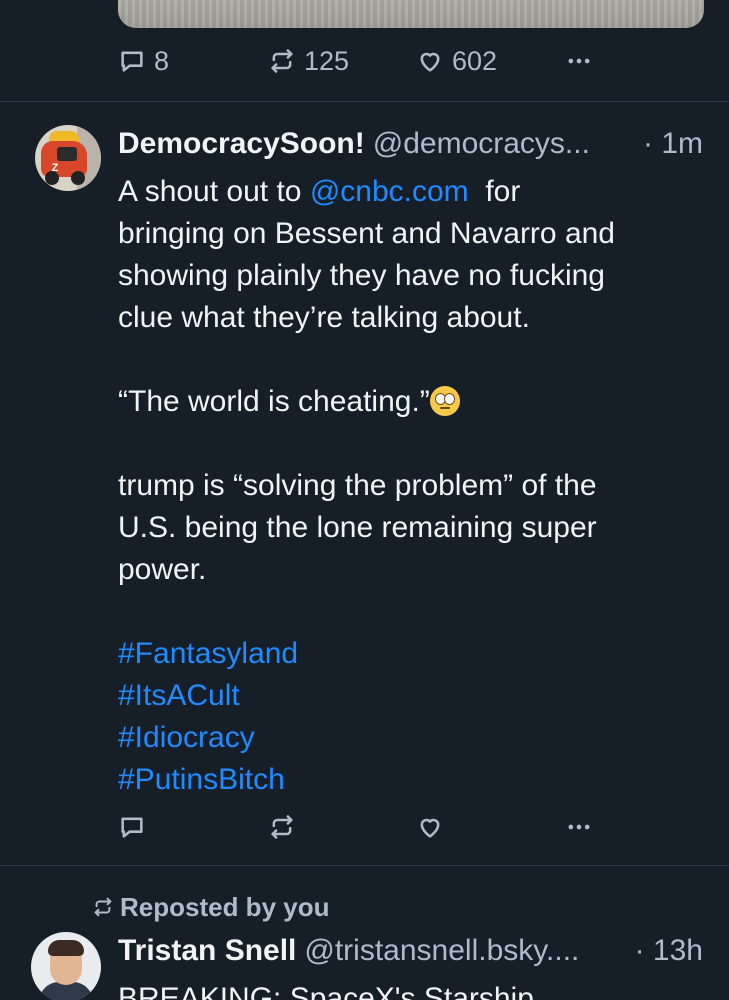 Image resolution: width=729 pixels, height=1000 pixels. I want to click on repost-label: Reposted by you, so click(224, 907).